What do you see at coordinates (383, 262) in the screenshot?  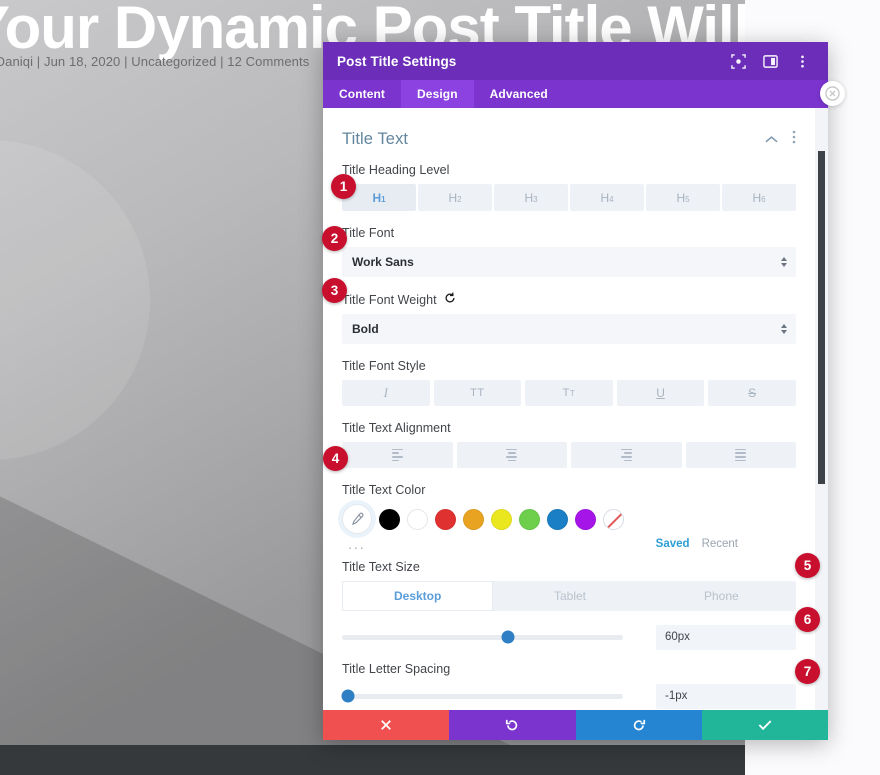 I see `title-font-value: Work Sans` at bounding box center [383, 262].